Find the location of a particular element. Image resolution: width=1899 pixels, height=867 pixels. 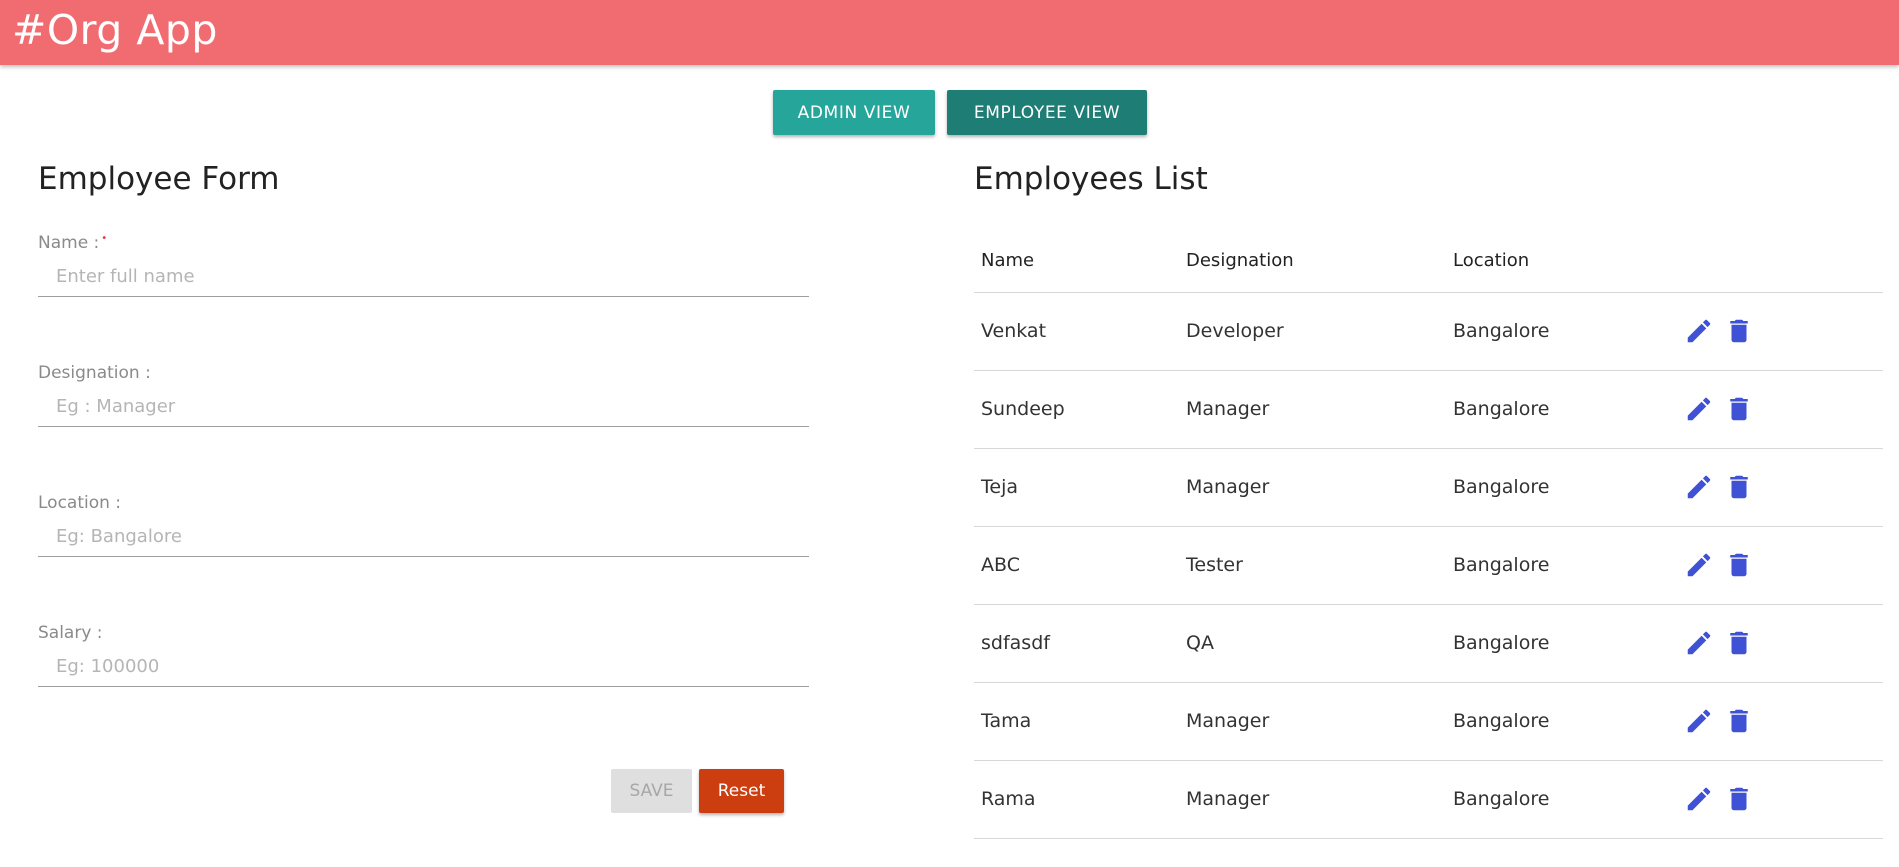

save-button: SAVE is located at coordinates (651, 791).